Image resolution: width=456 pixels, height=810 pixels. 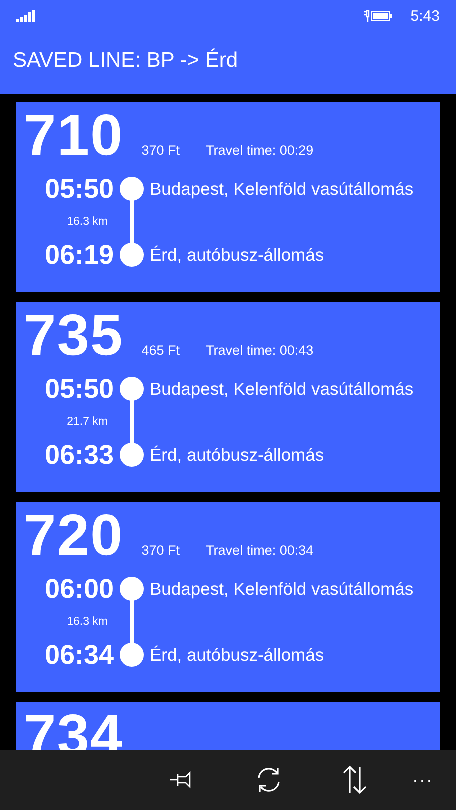 What do you see at coordinates (269, 780) in the screenshot?
I see `refresh-icon` at bounding box center [269, 780].